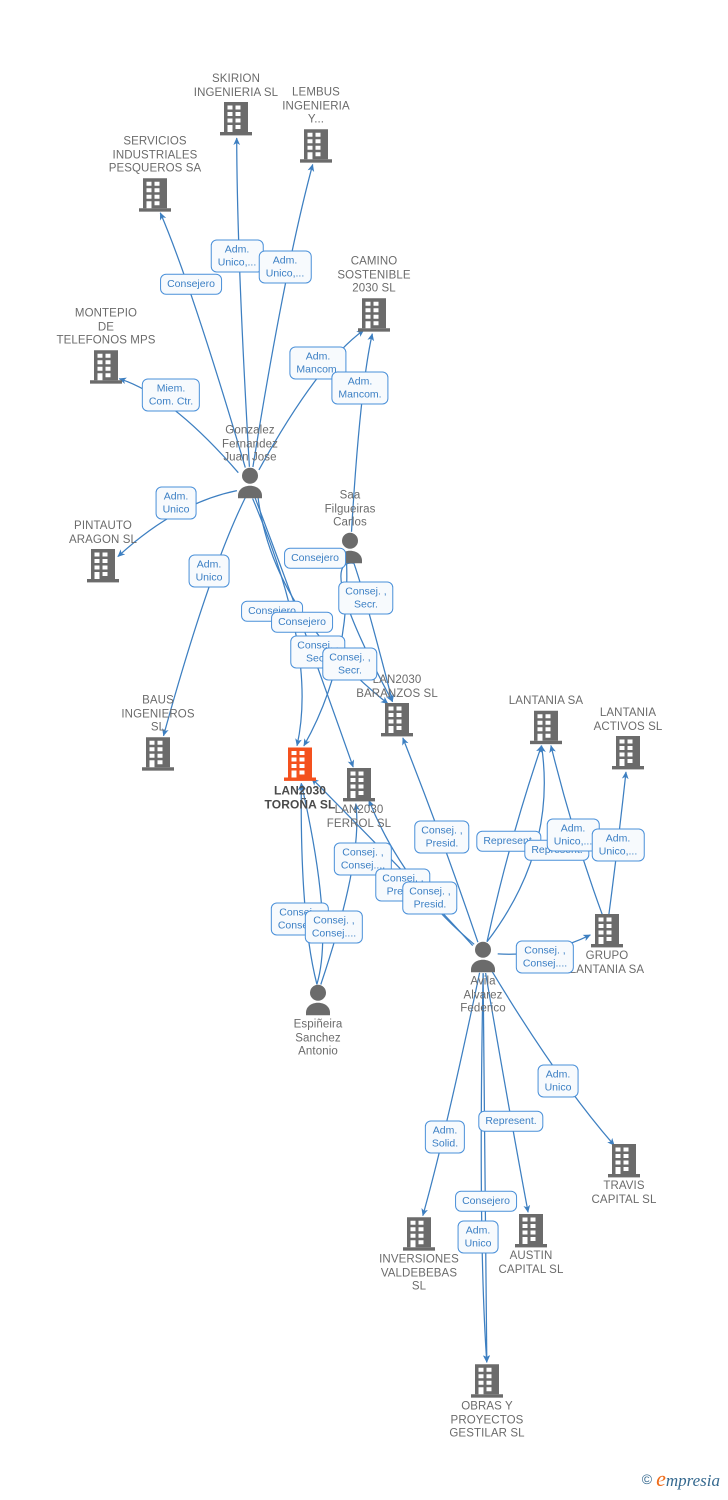 This screenshot has height=1500, width=728. Describe the element at coordinates (360, 388) in the screenshot. I see `edge-relation-label: Adm. Mancom.` at that location.